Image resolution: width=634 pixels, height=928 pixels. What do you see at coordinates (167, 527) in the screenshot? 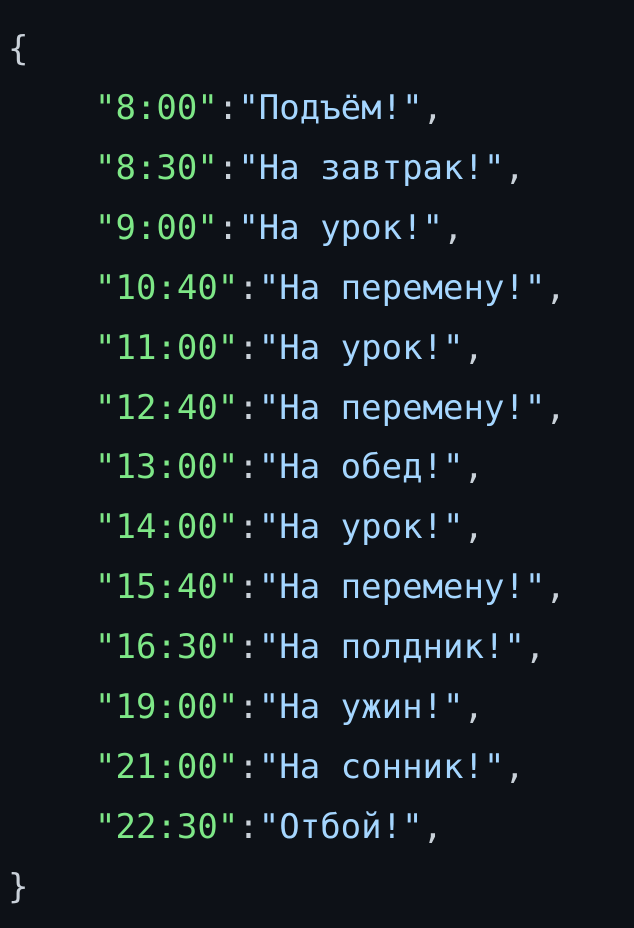
I see `json-key: "14:00"` at bounding box center [167, 527].